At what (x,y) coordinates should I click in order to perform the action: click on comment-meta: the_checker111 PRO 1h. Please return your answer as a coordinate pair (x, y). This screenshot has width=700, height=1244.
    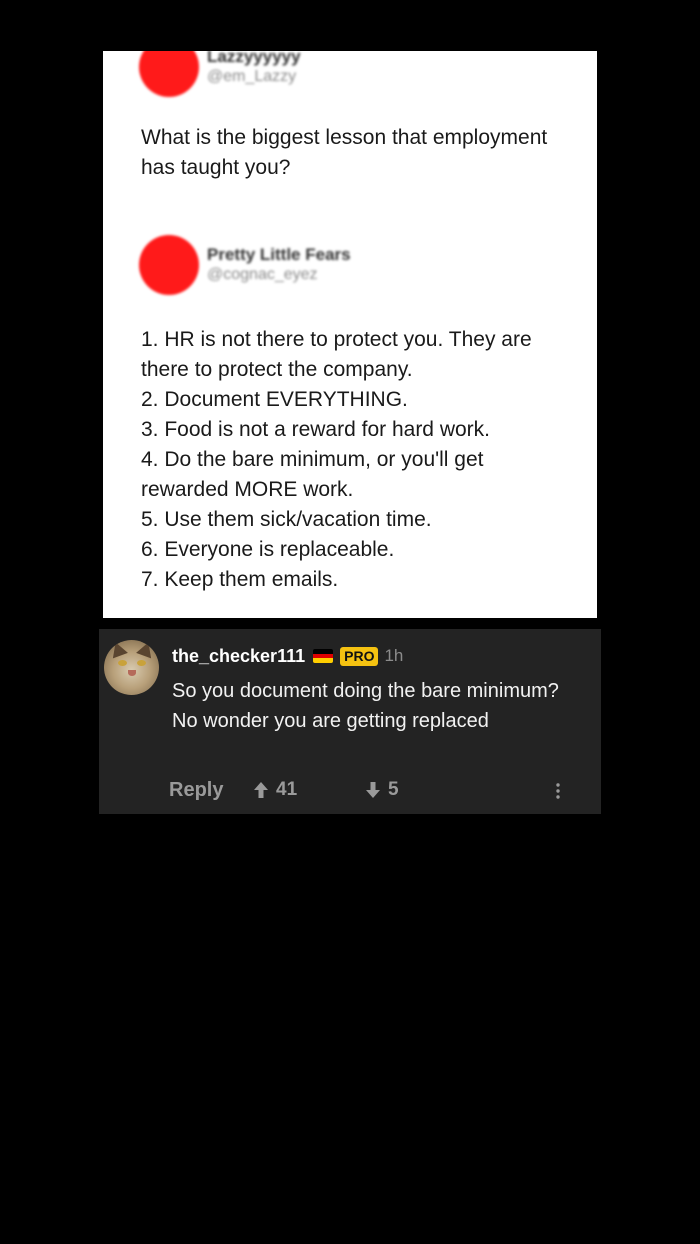
    Looking at the image, I should click on (287, 656).